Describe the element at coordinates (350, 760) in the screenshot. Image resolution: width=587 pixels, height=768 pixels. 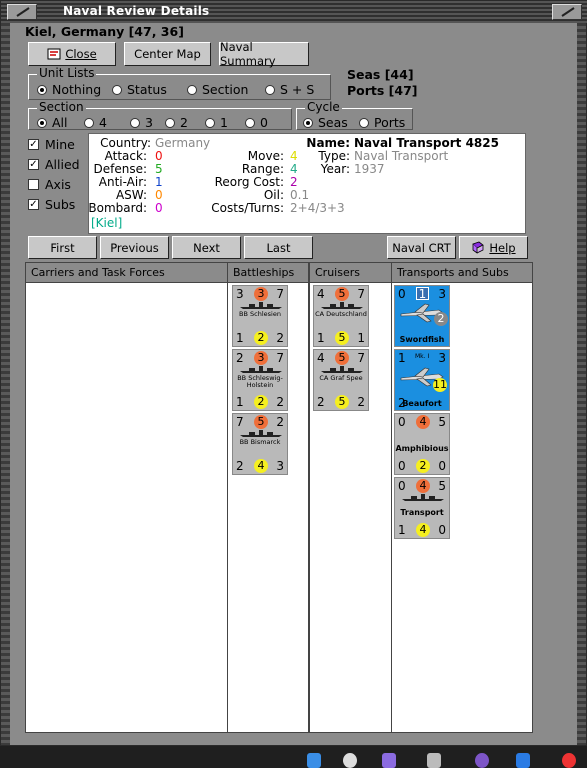
I see `search-icon` at that location.